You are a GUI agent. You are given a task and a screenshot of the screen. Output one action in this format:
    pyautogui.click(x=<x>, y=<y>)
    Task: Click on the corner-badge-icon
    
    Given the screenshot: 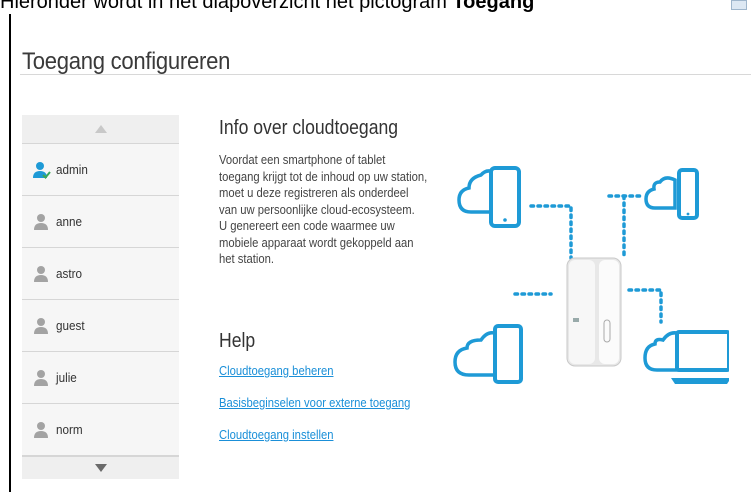 What is the action you would take?
    pyautogui.click(x=739, y=5)
    